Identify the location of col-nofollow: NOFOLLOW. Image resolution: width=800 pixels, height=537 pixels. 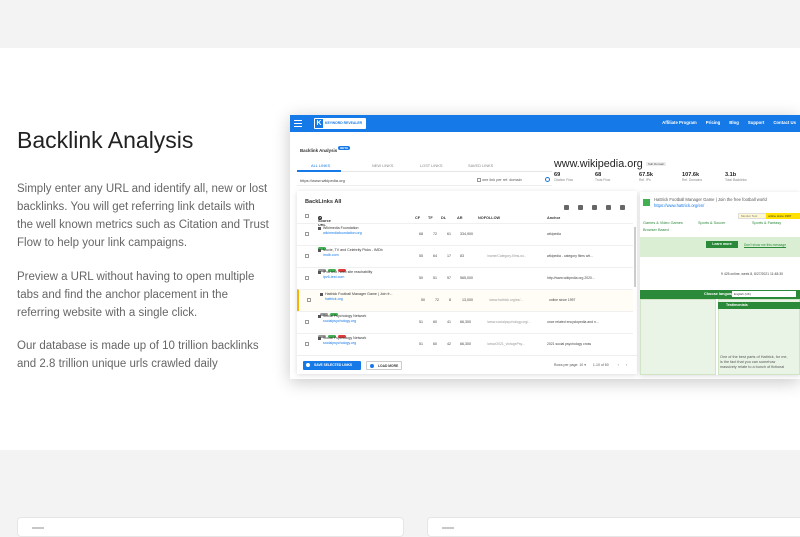
(489, 218).